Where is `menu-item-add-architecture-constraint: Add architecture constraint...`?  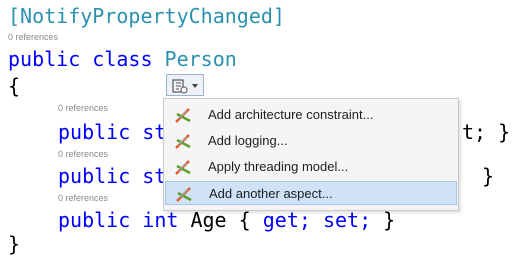 menu-item-add-architecture-constraint: Add architecture constraint... is located at coordinates (311, 115).